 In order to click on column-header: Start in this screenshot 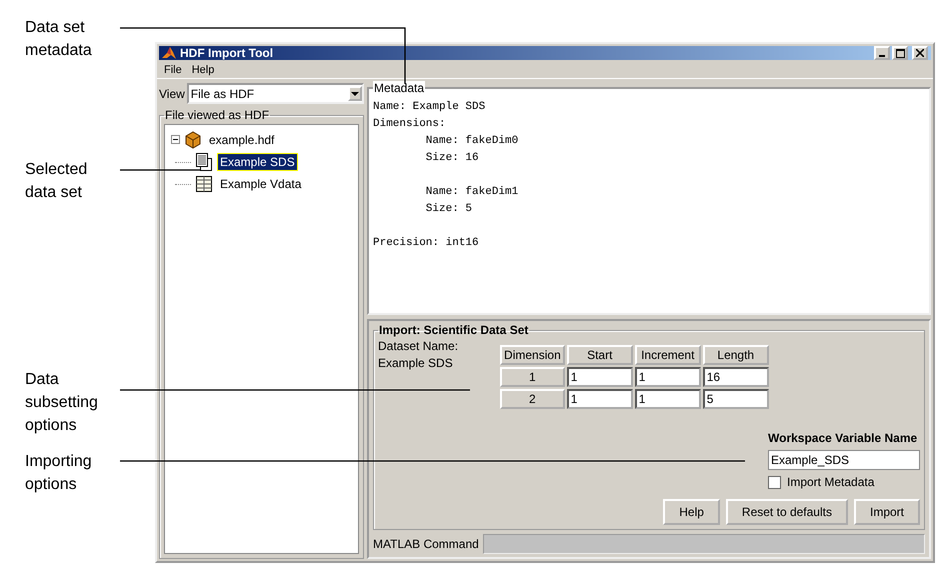, I will do `click(599, 355)`.